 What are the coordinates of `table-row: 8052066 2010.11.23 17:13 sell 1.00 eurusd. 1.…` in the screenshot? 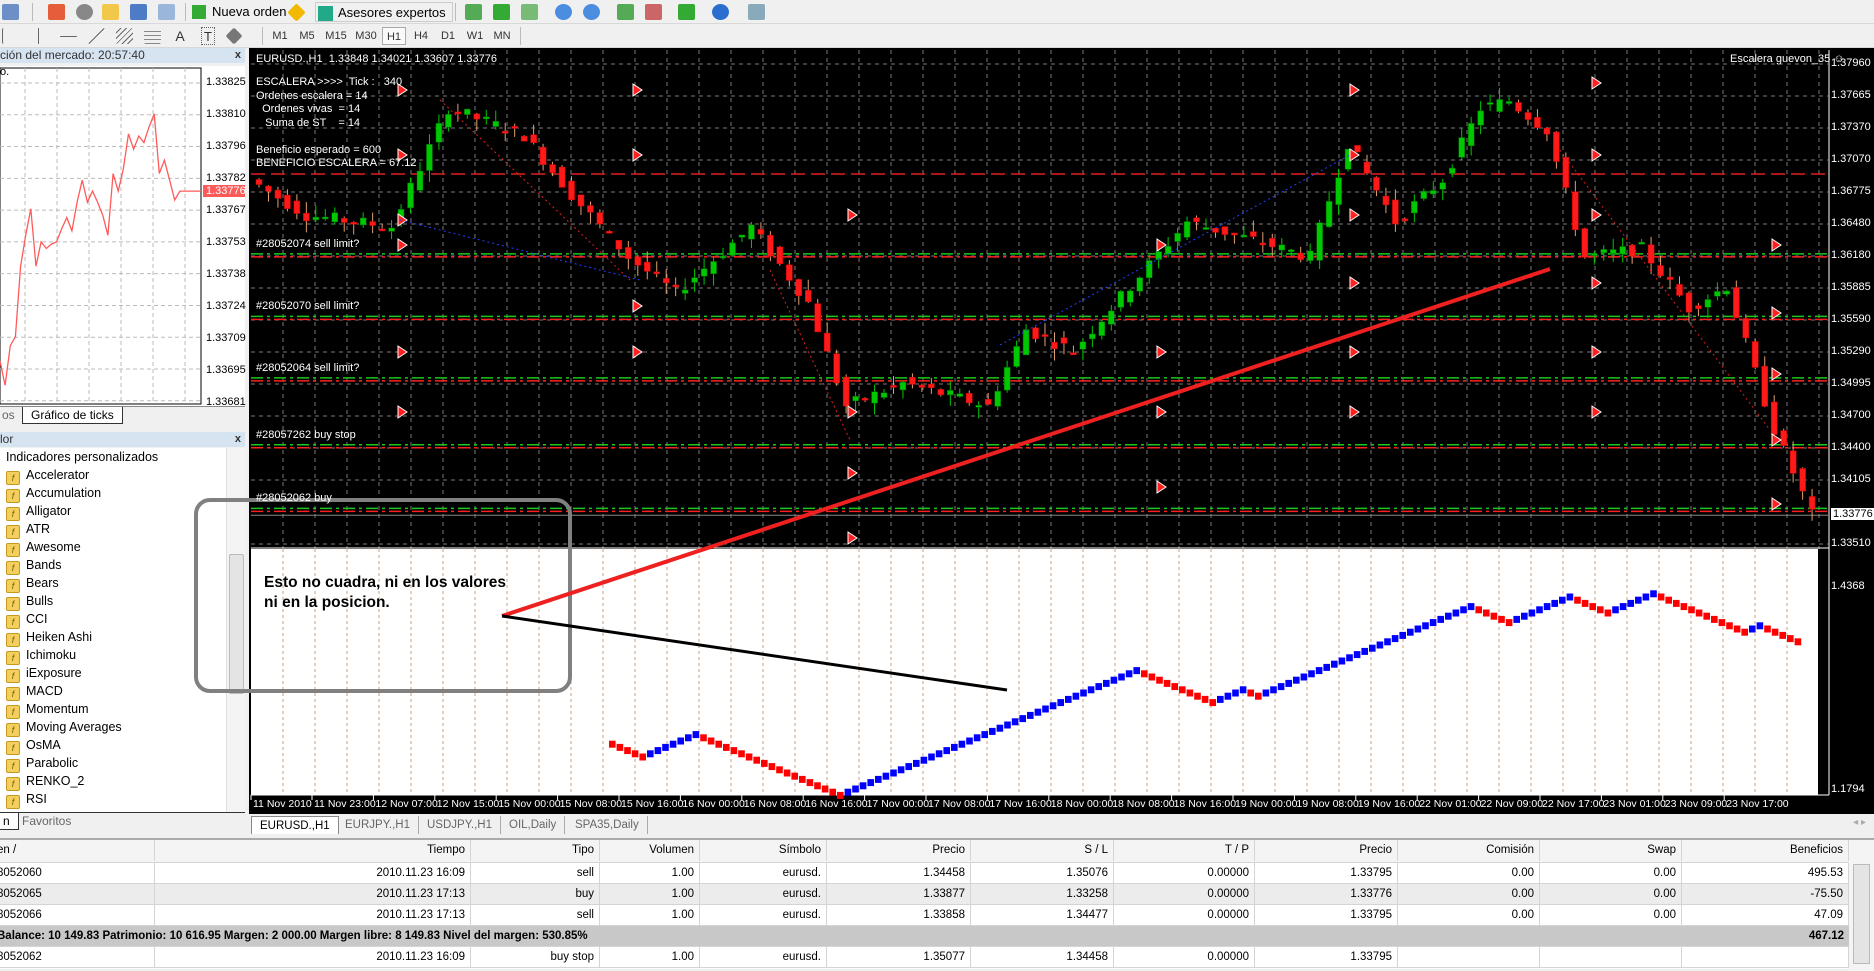 It's located at (924, 915).